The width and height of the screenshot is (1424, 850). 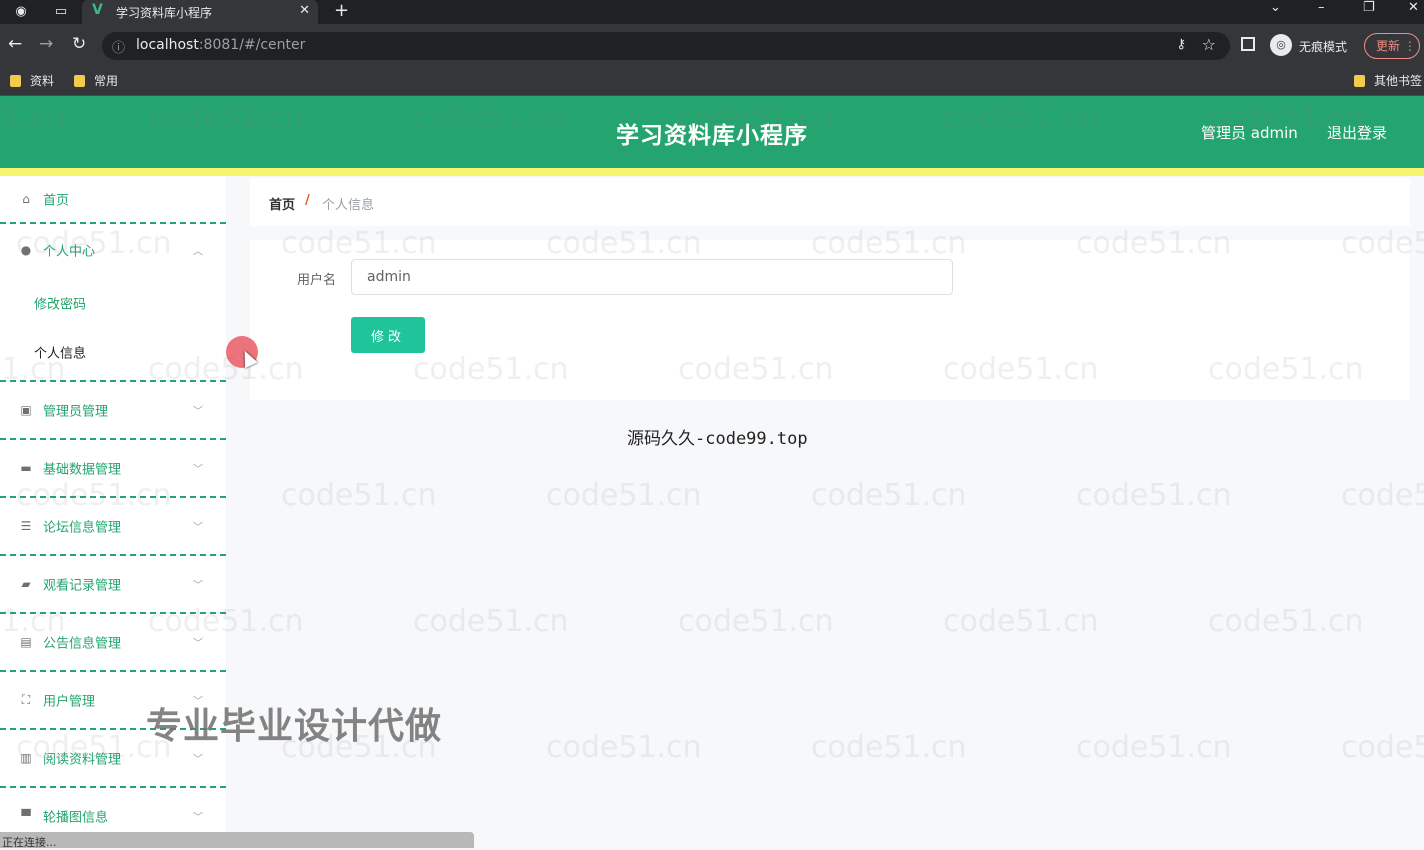 I want to click on bookmark-folder-ziliao: 资料, so click(x=32, y=80).